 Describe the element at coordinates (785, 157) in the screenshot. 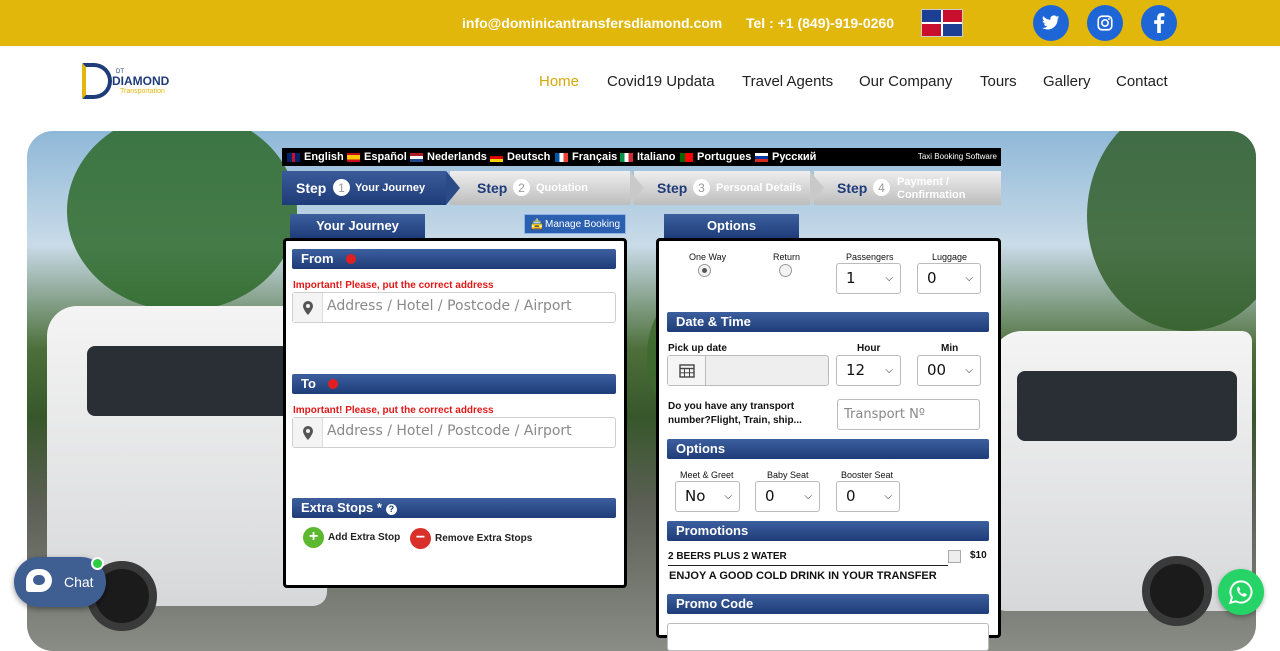

I see `lang-russian: Русский` at that location.